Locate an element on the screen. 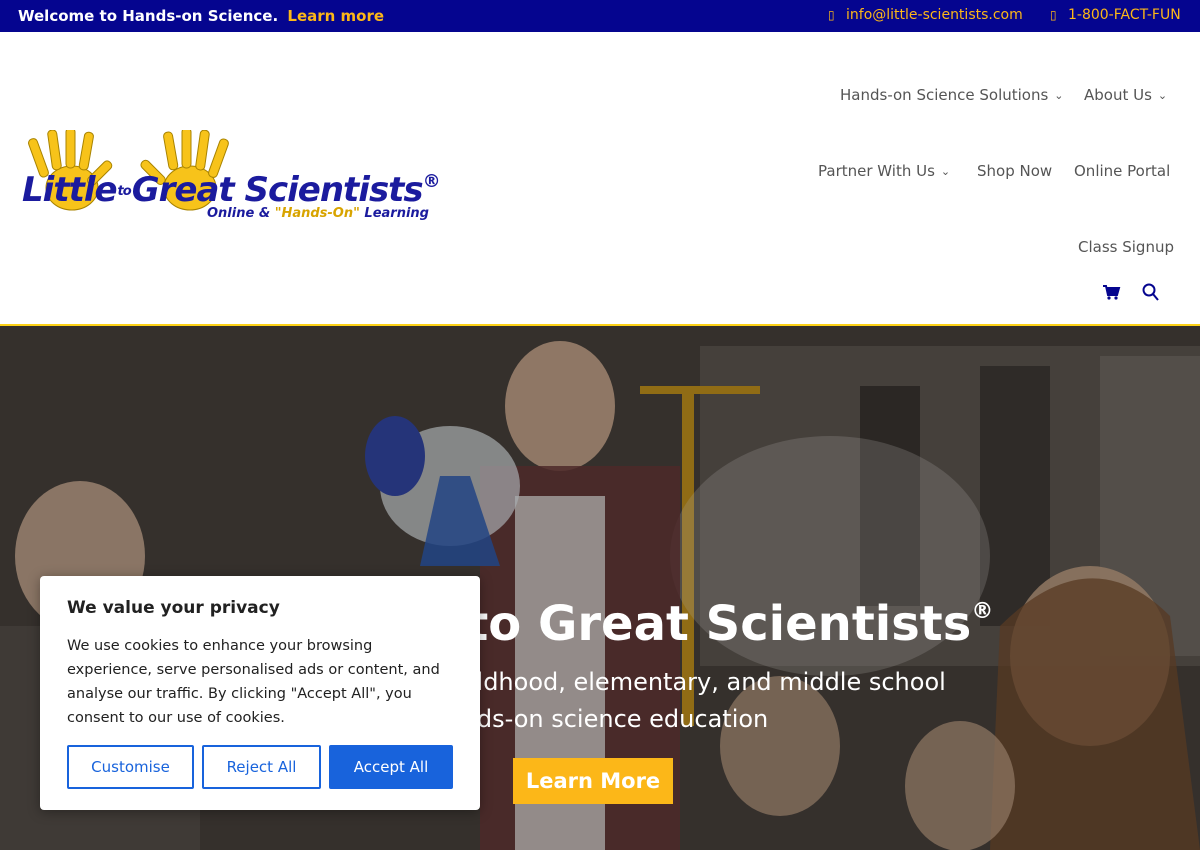 This screenshot has width=1200, height=850. nav-partner-with-us: Partner With Us ⌄ is located at coordinates (884, 171).